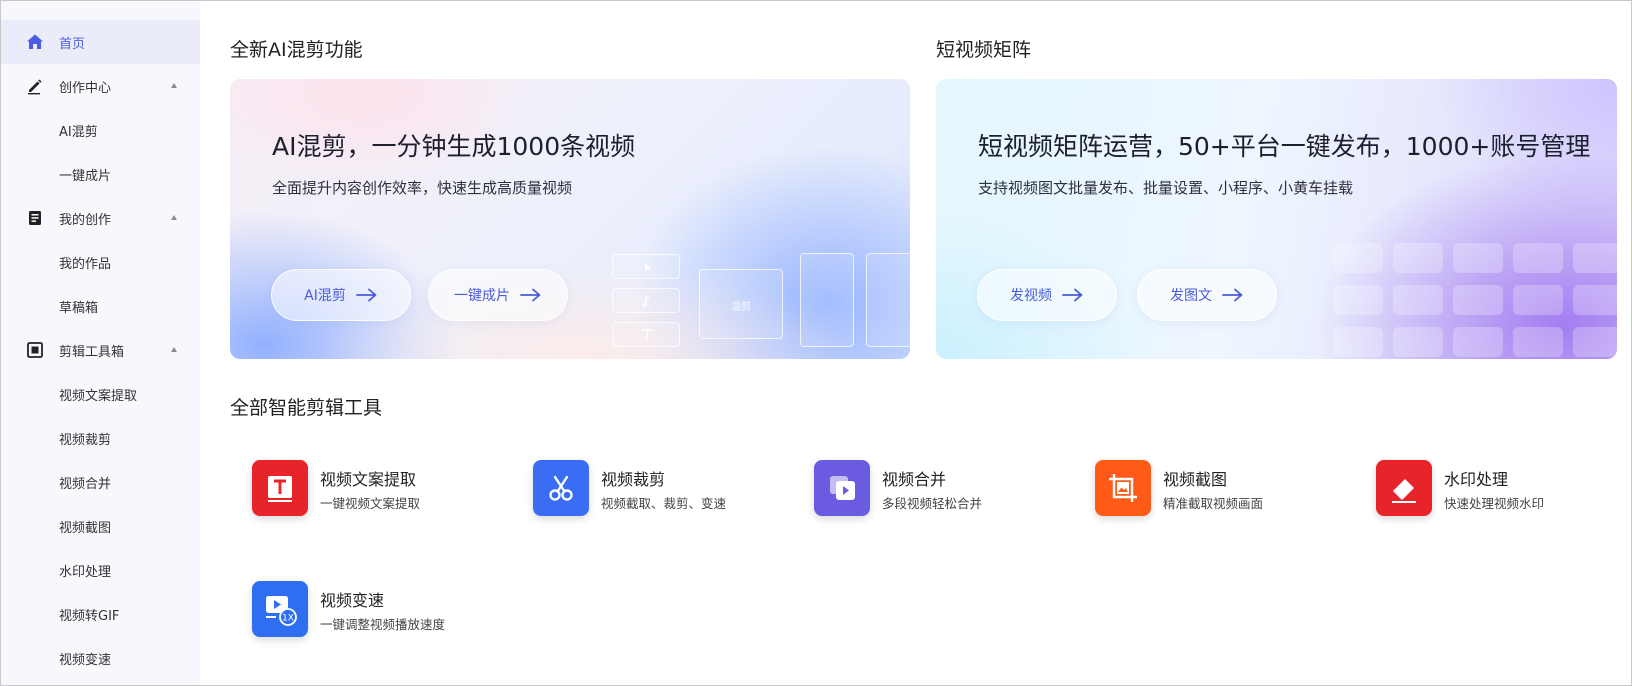 The image size is (1632, 686). Describe the element at coordinates (1166, 188) in the screenshot. I see `banner-subtitle: 支持视频图文批量发布、批量设置、小程序、小黄车挂载` at that location.